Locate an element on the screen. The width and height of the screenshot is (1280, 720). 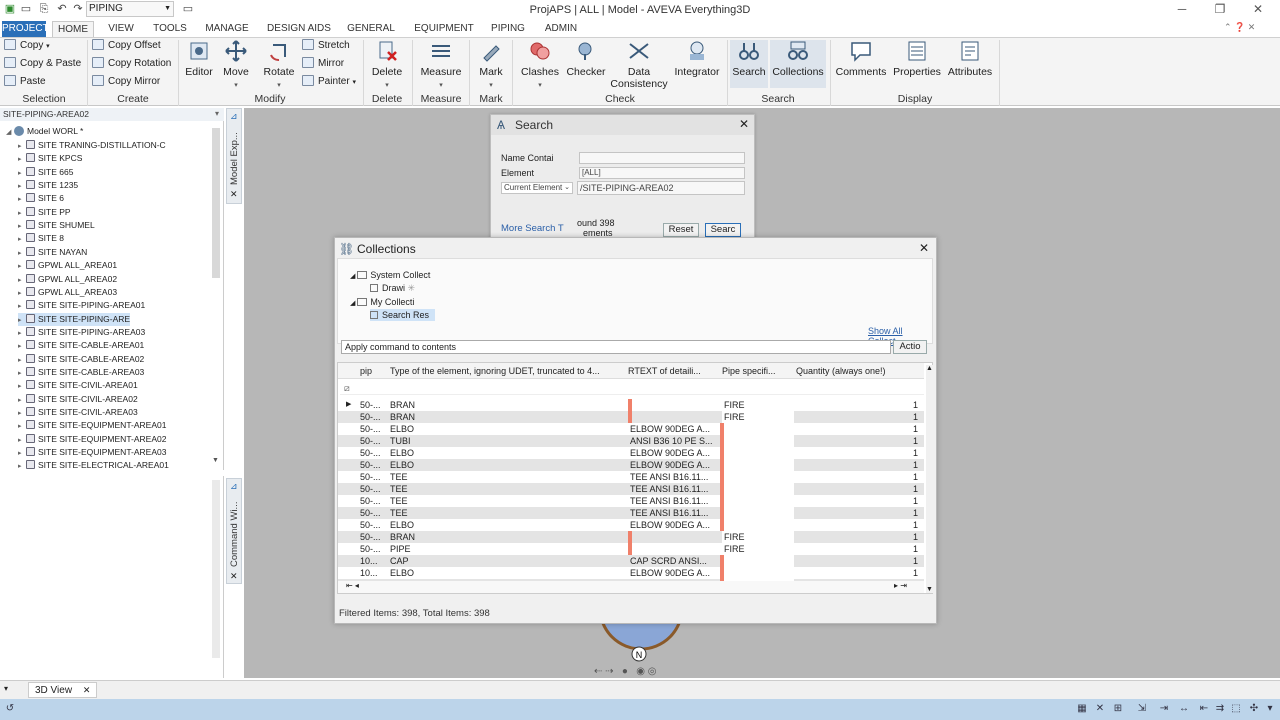
tab-home: HOME is located at coordinates (73, 29).